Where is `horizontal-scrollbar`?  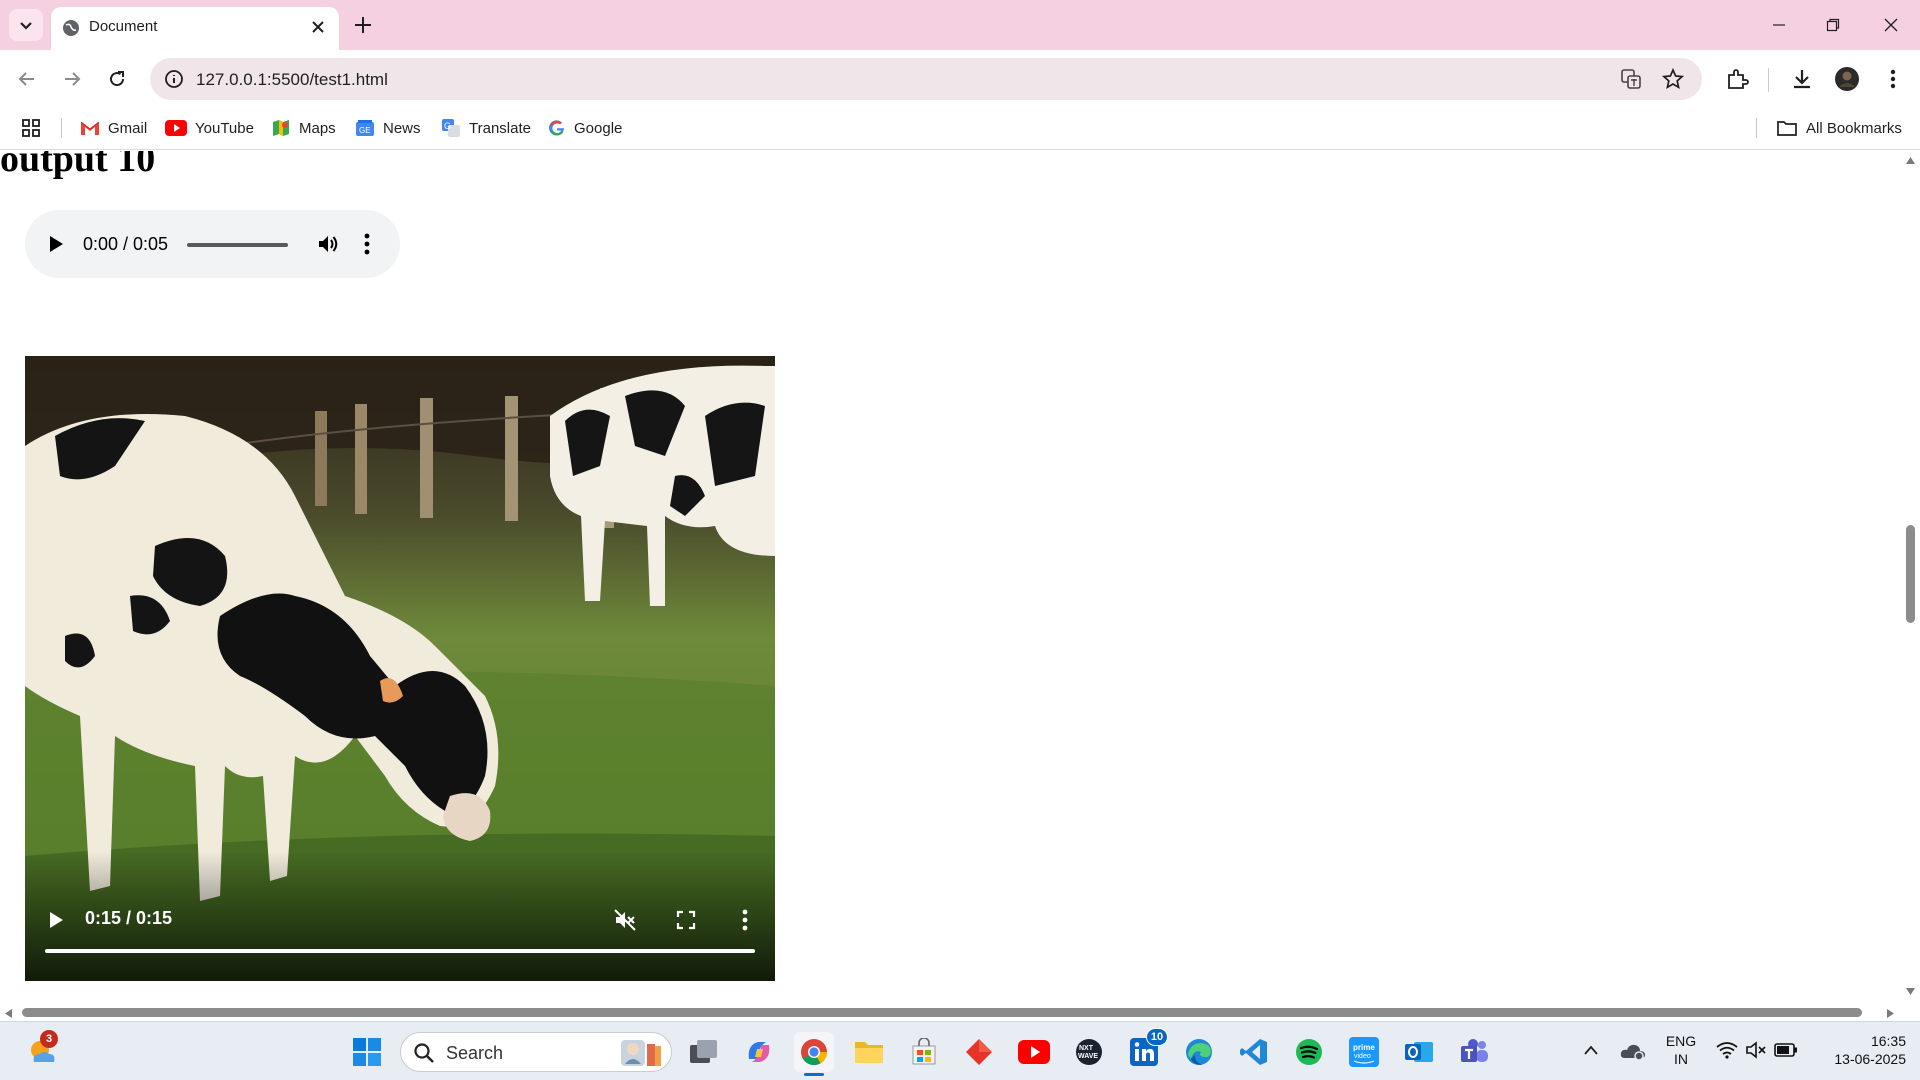 horizontal-scrollbar is located at coordinates (950, 1012).